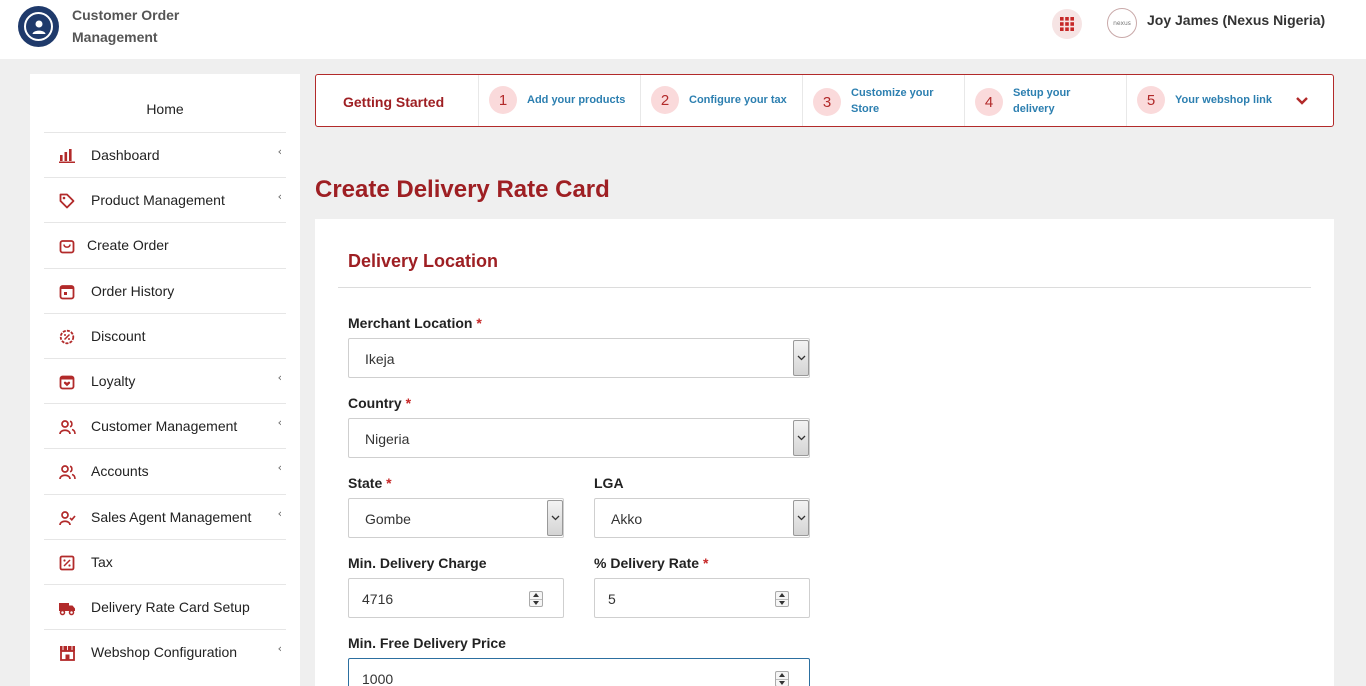  Describe the element at coordinates (67, 518) in the screenshot. I see `user-check-icon` at that location.